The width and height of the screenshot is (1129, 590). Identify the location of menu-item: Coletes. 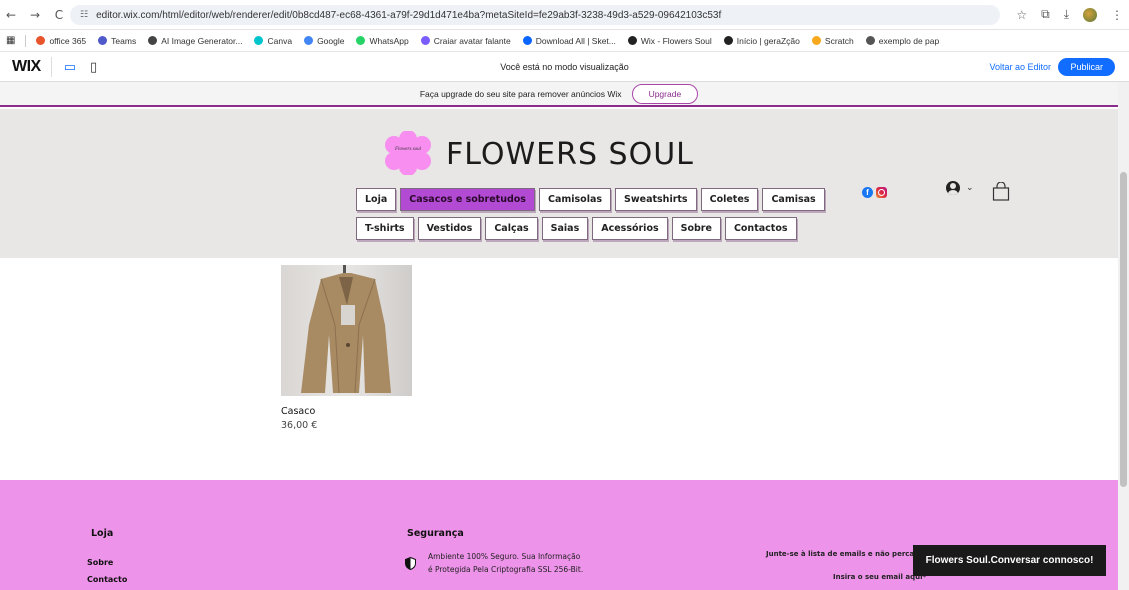
(729, 199).